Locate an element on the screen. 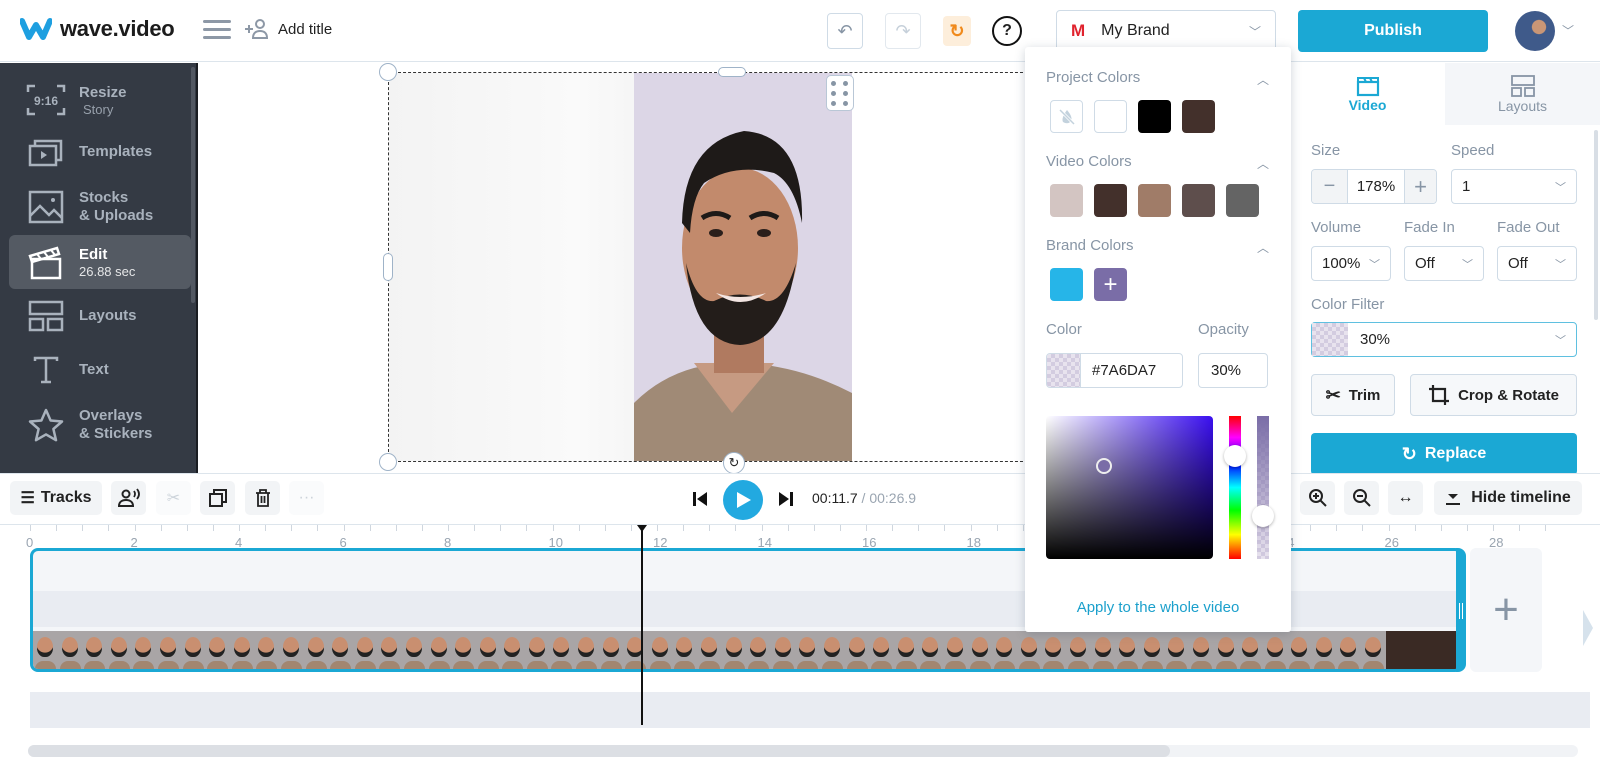 This screenshot has width=1600, height=764. color-hex-field: #7A6DA7 is located at coordinates (1114, 370).